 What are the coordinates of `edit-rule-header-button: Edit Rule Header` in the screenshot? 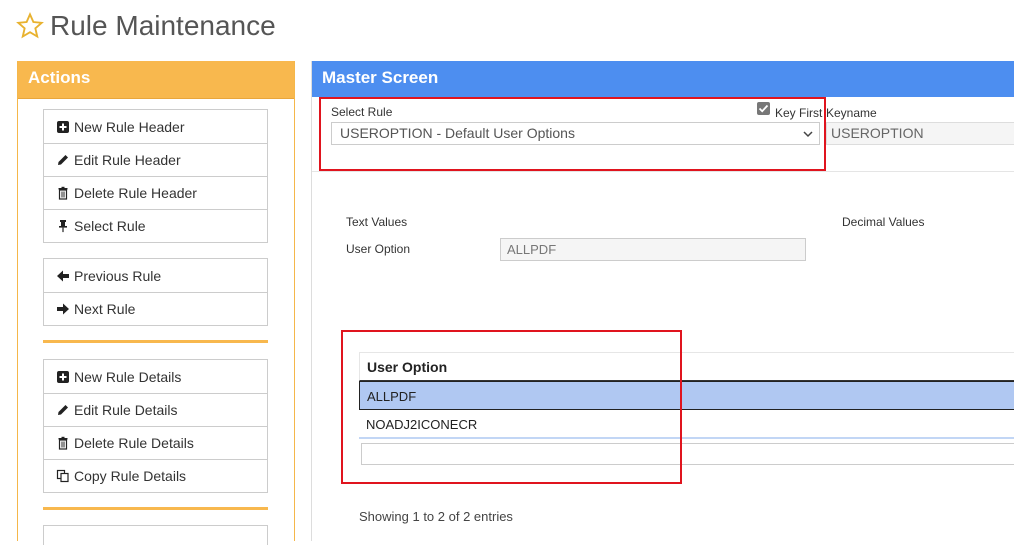 It's located at (155, 159).